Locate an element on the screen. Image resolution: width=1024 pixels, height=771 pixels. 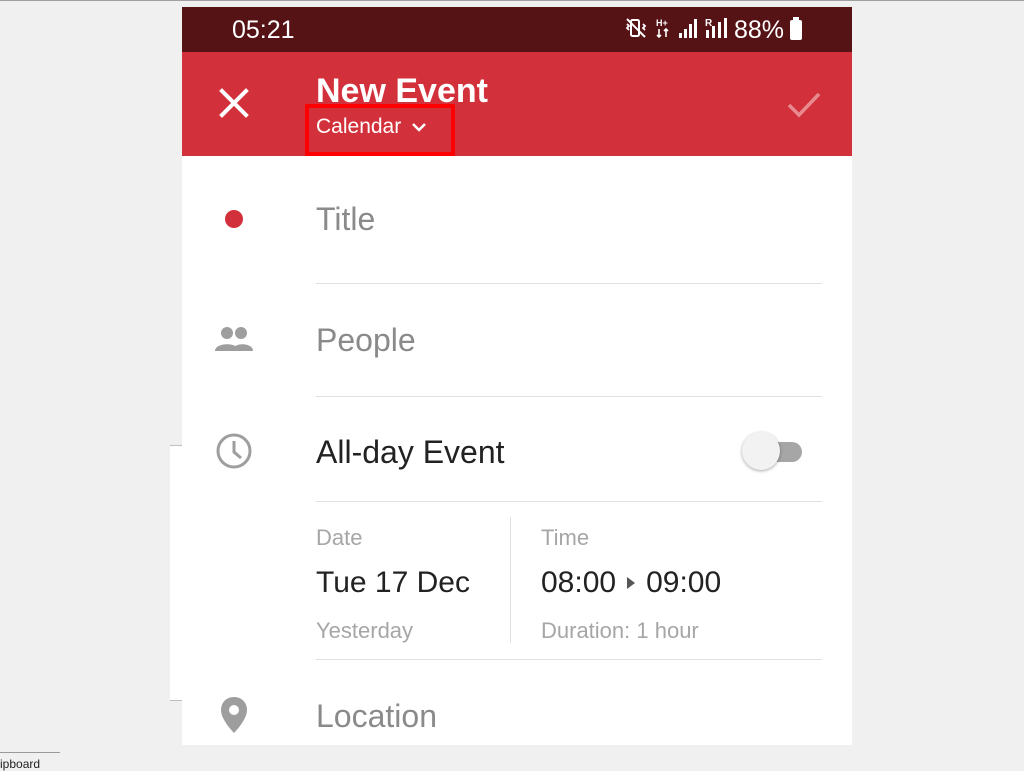
chevron-down-icon is located at coordinates (419, 127).